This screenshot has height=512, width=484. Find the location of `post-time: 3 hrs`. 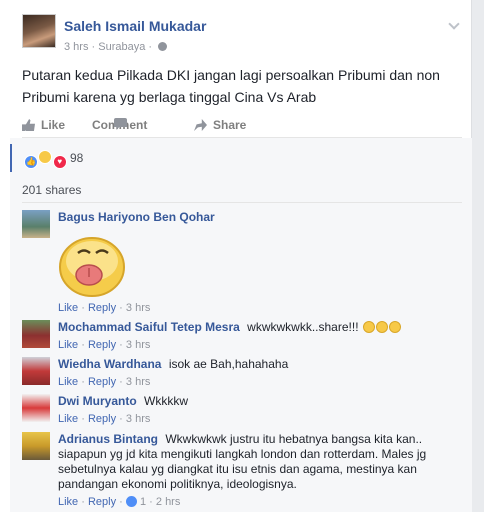

post-time: 3 hrs is located at coordinates (76, 47).